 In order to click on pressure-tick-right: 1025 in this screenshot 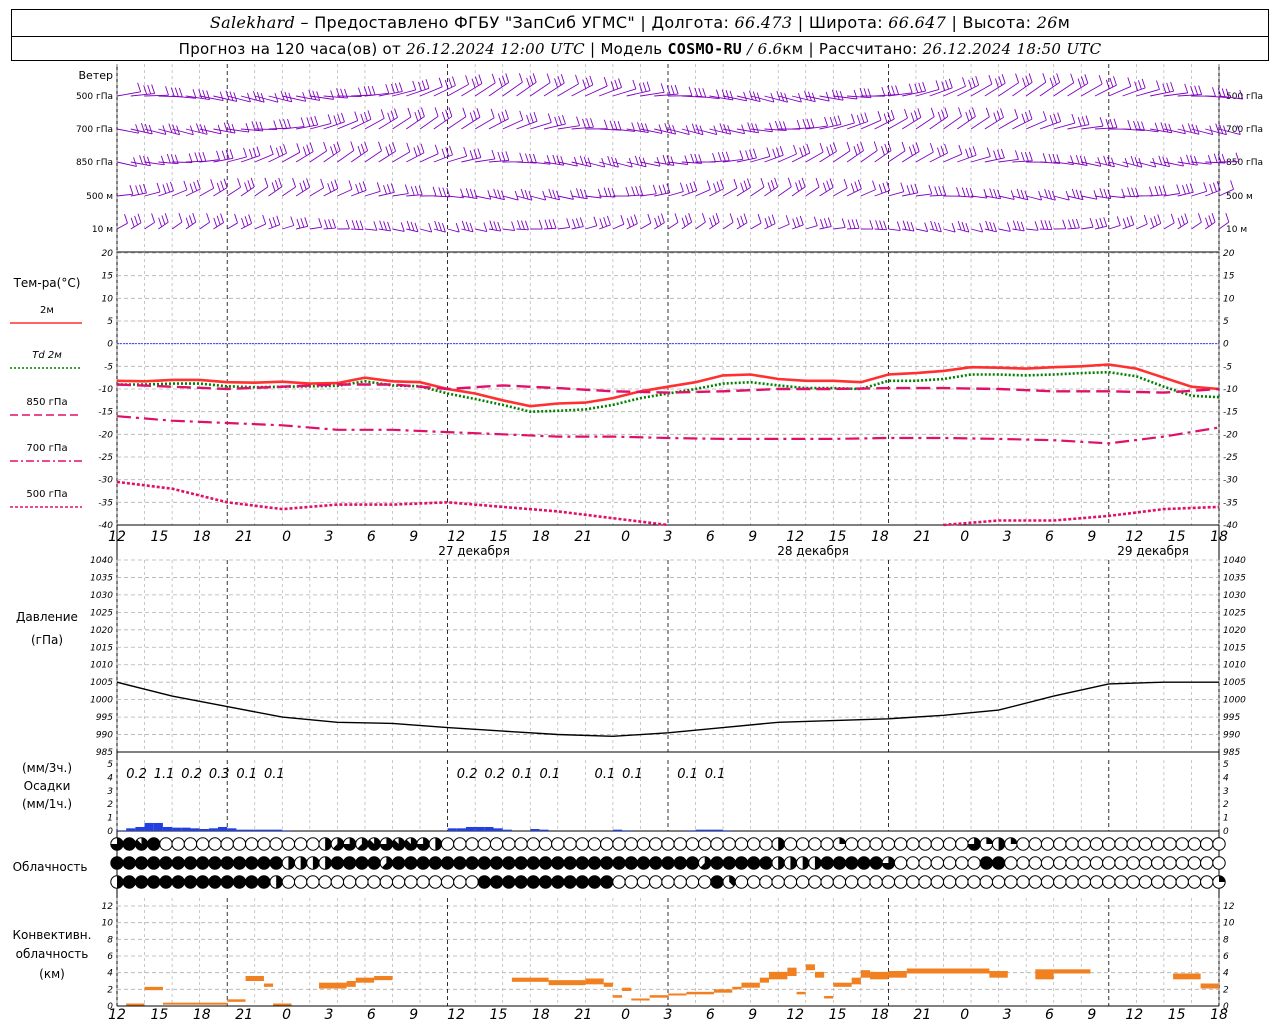, I will do `click(1234, 613)`.